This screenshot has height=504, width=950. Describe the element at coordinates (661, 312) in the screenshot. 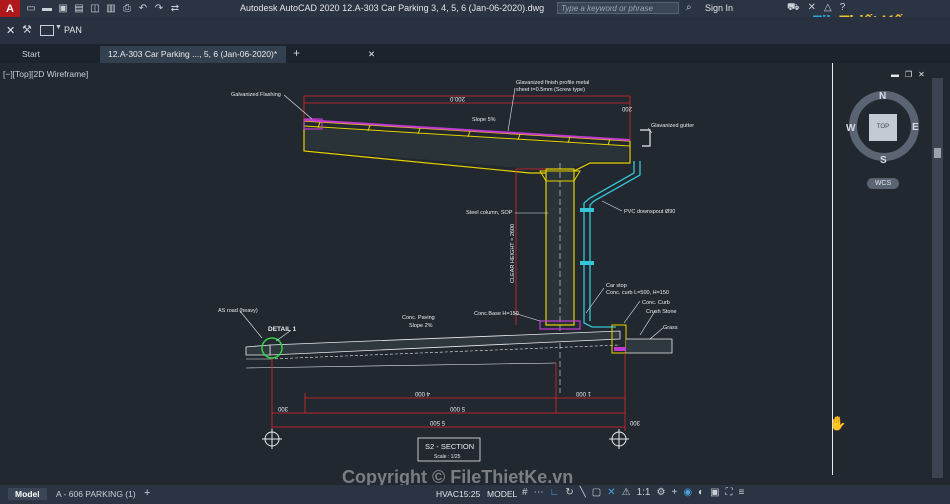

I see `crush-stone-label: Crush Stone` at that location.